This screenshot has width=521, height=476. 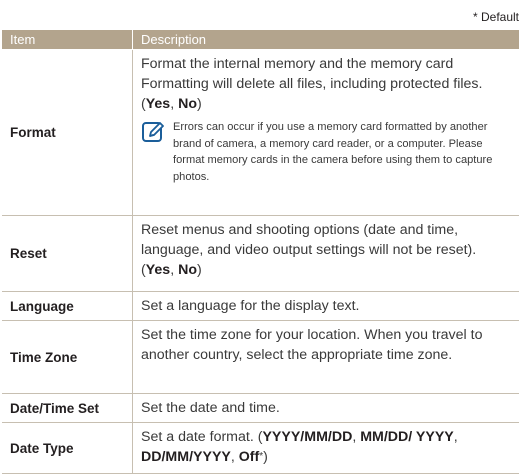 What do you see at coordinates (153, 132) in the screenshot?
I see `note-pencil-icon` at bounding box center [153, 132].